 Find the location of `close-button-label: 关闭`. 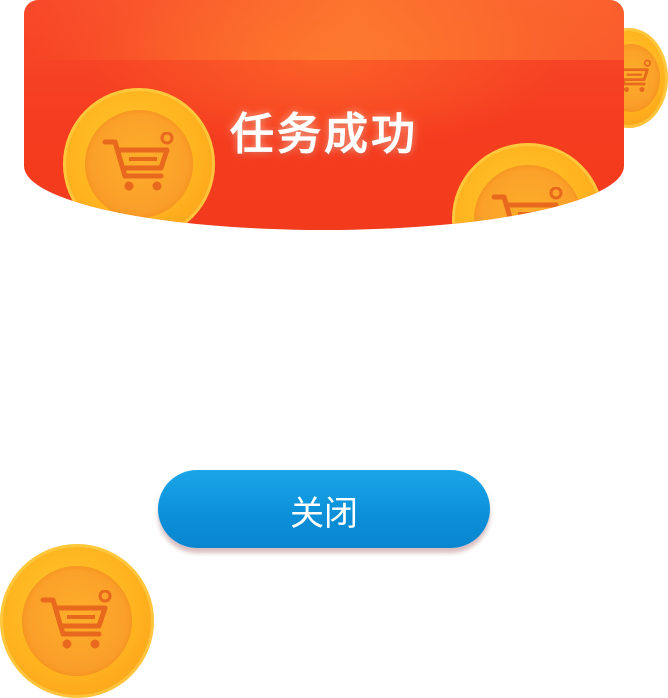

close-button-label: 关闭 is located at coordinates (324, 513).